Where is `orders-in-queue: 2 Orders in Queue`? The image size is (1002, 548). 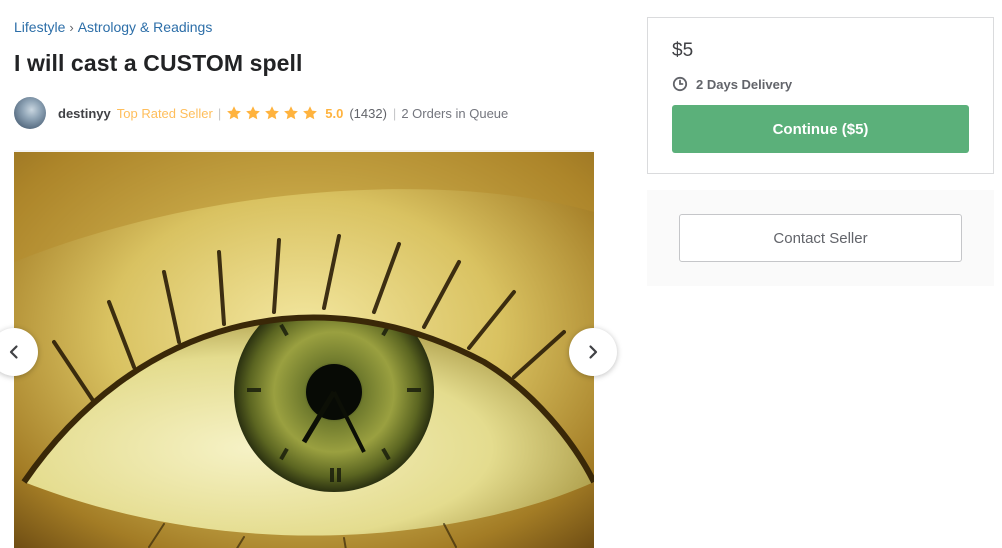 orders-in-queue: 2 Orders in Queue is located at coordinates (455, 113).